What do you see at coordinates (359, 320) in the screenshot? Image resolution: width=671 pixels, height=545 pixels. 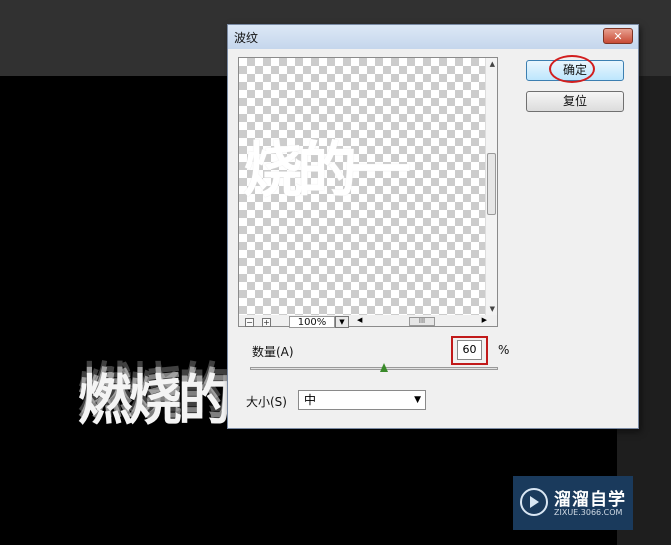 I see `scroll-left-icon: ◀` at bounding box center [359, 320].